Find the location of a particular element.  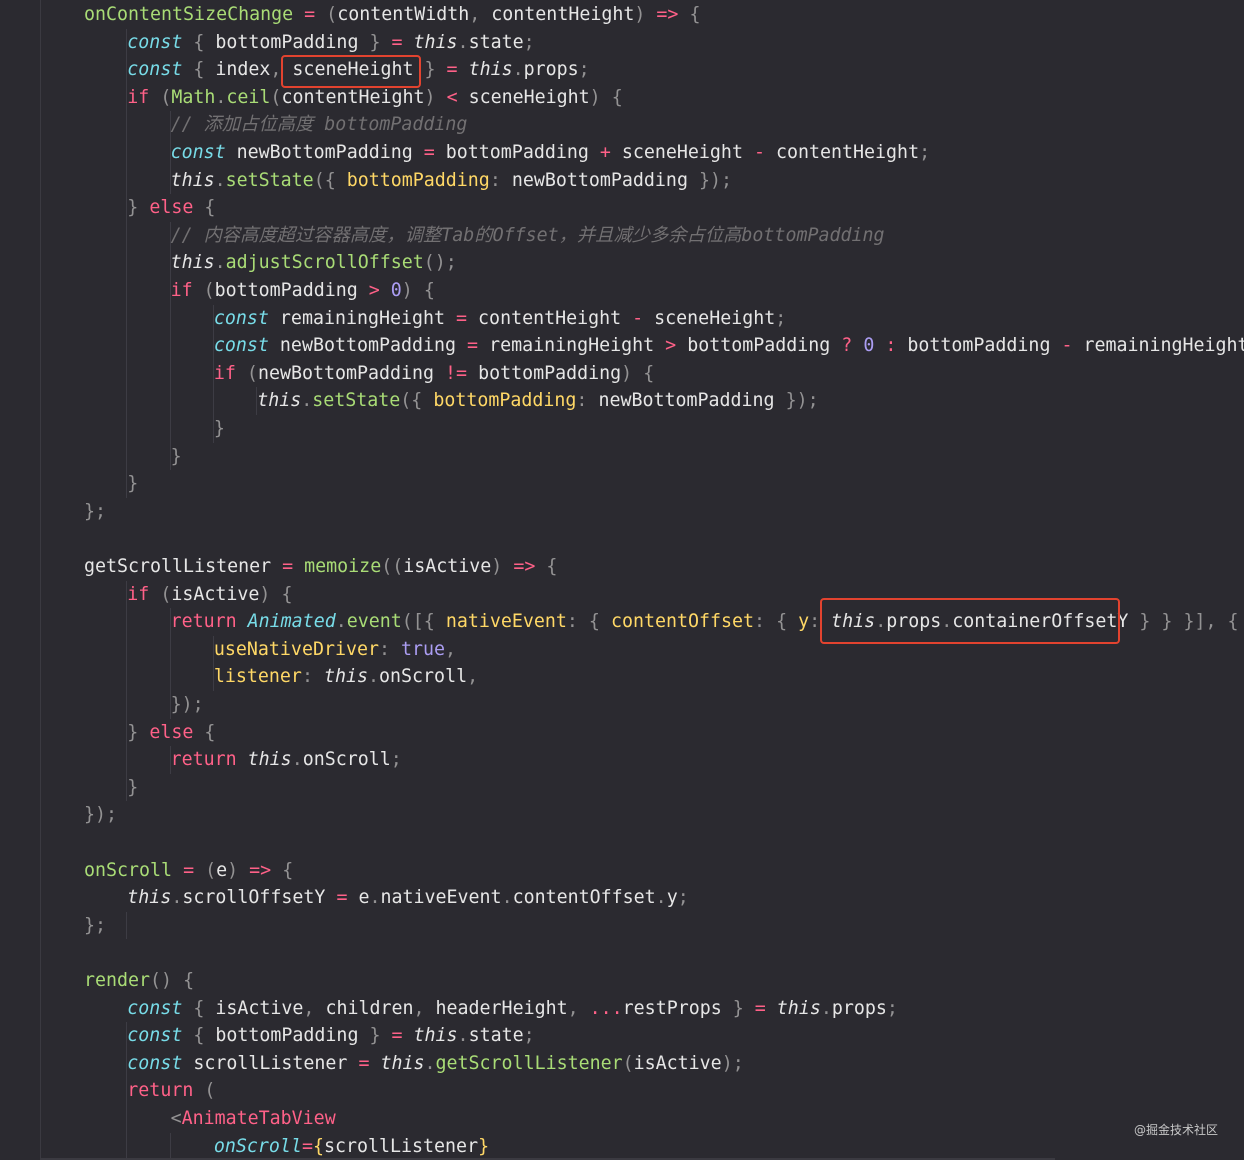

code-token: state is located at coordinates (496, 42).